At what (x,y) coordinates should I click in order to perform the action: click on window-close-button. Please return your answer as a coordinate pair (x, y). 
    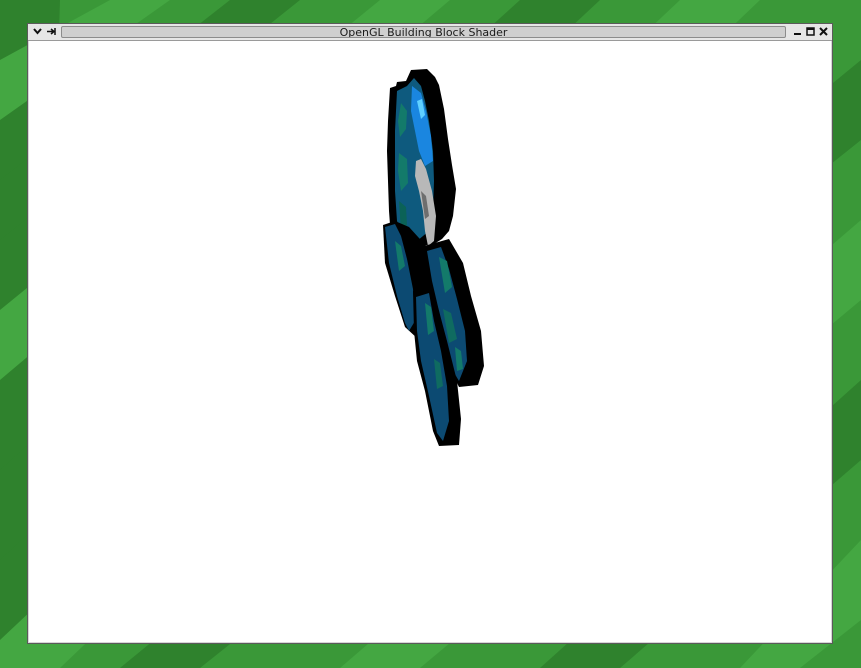
    Looking at the image, I should click on (823, 31).